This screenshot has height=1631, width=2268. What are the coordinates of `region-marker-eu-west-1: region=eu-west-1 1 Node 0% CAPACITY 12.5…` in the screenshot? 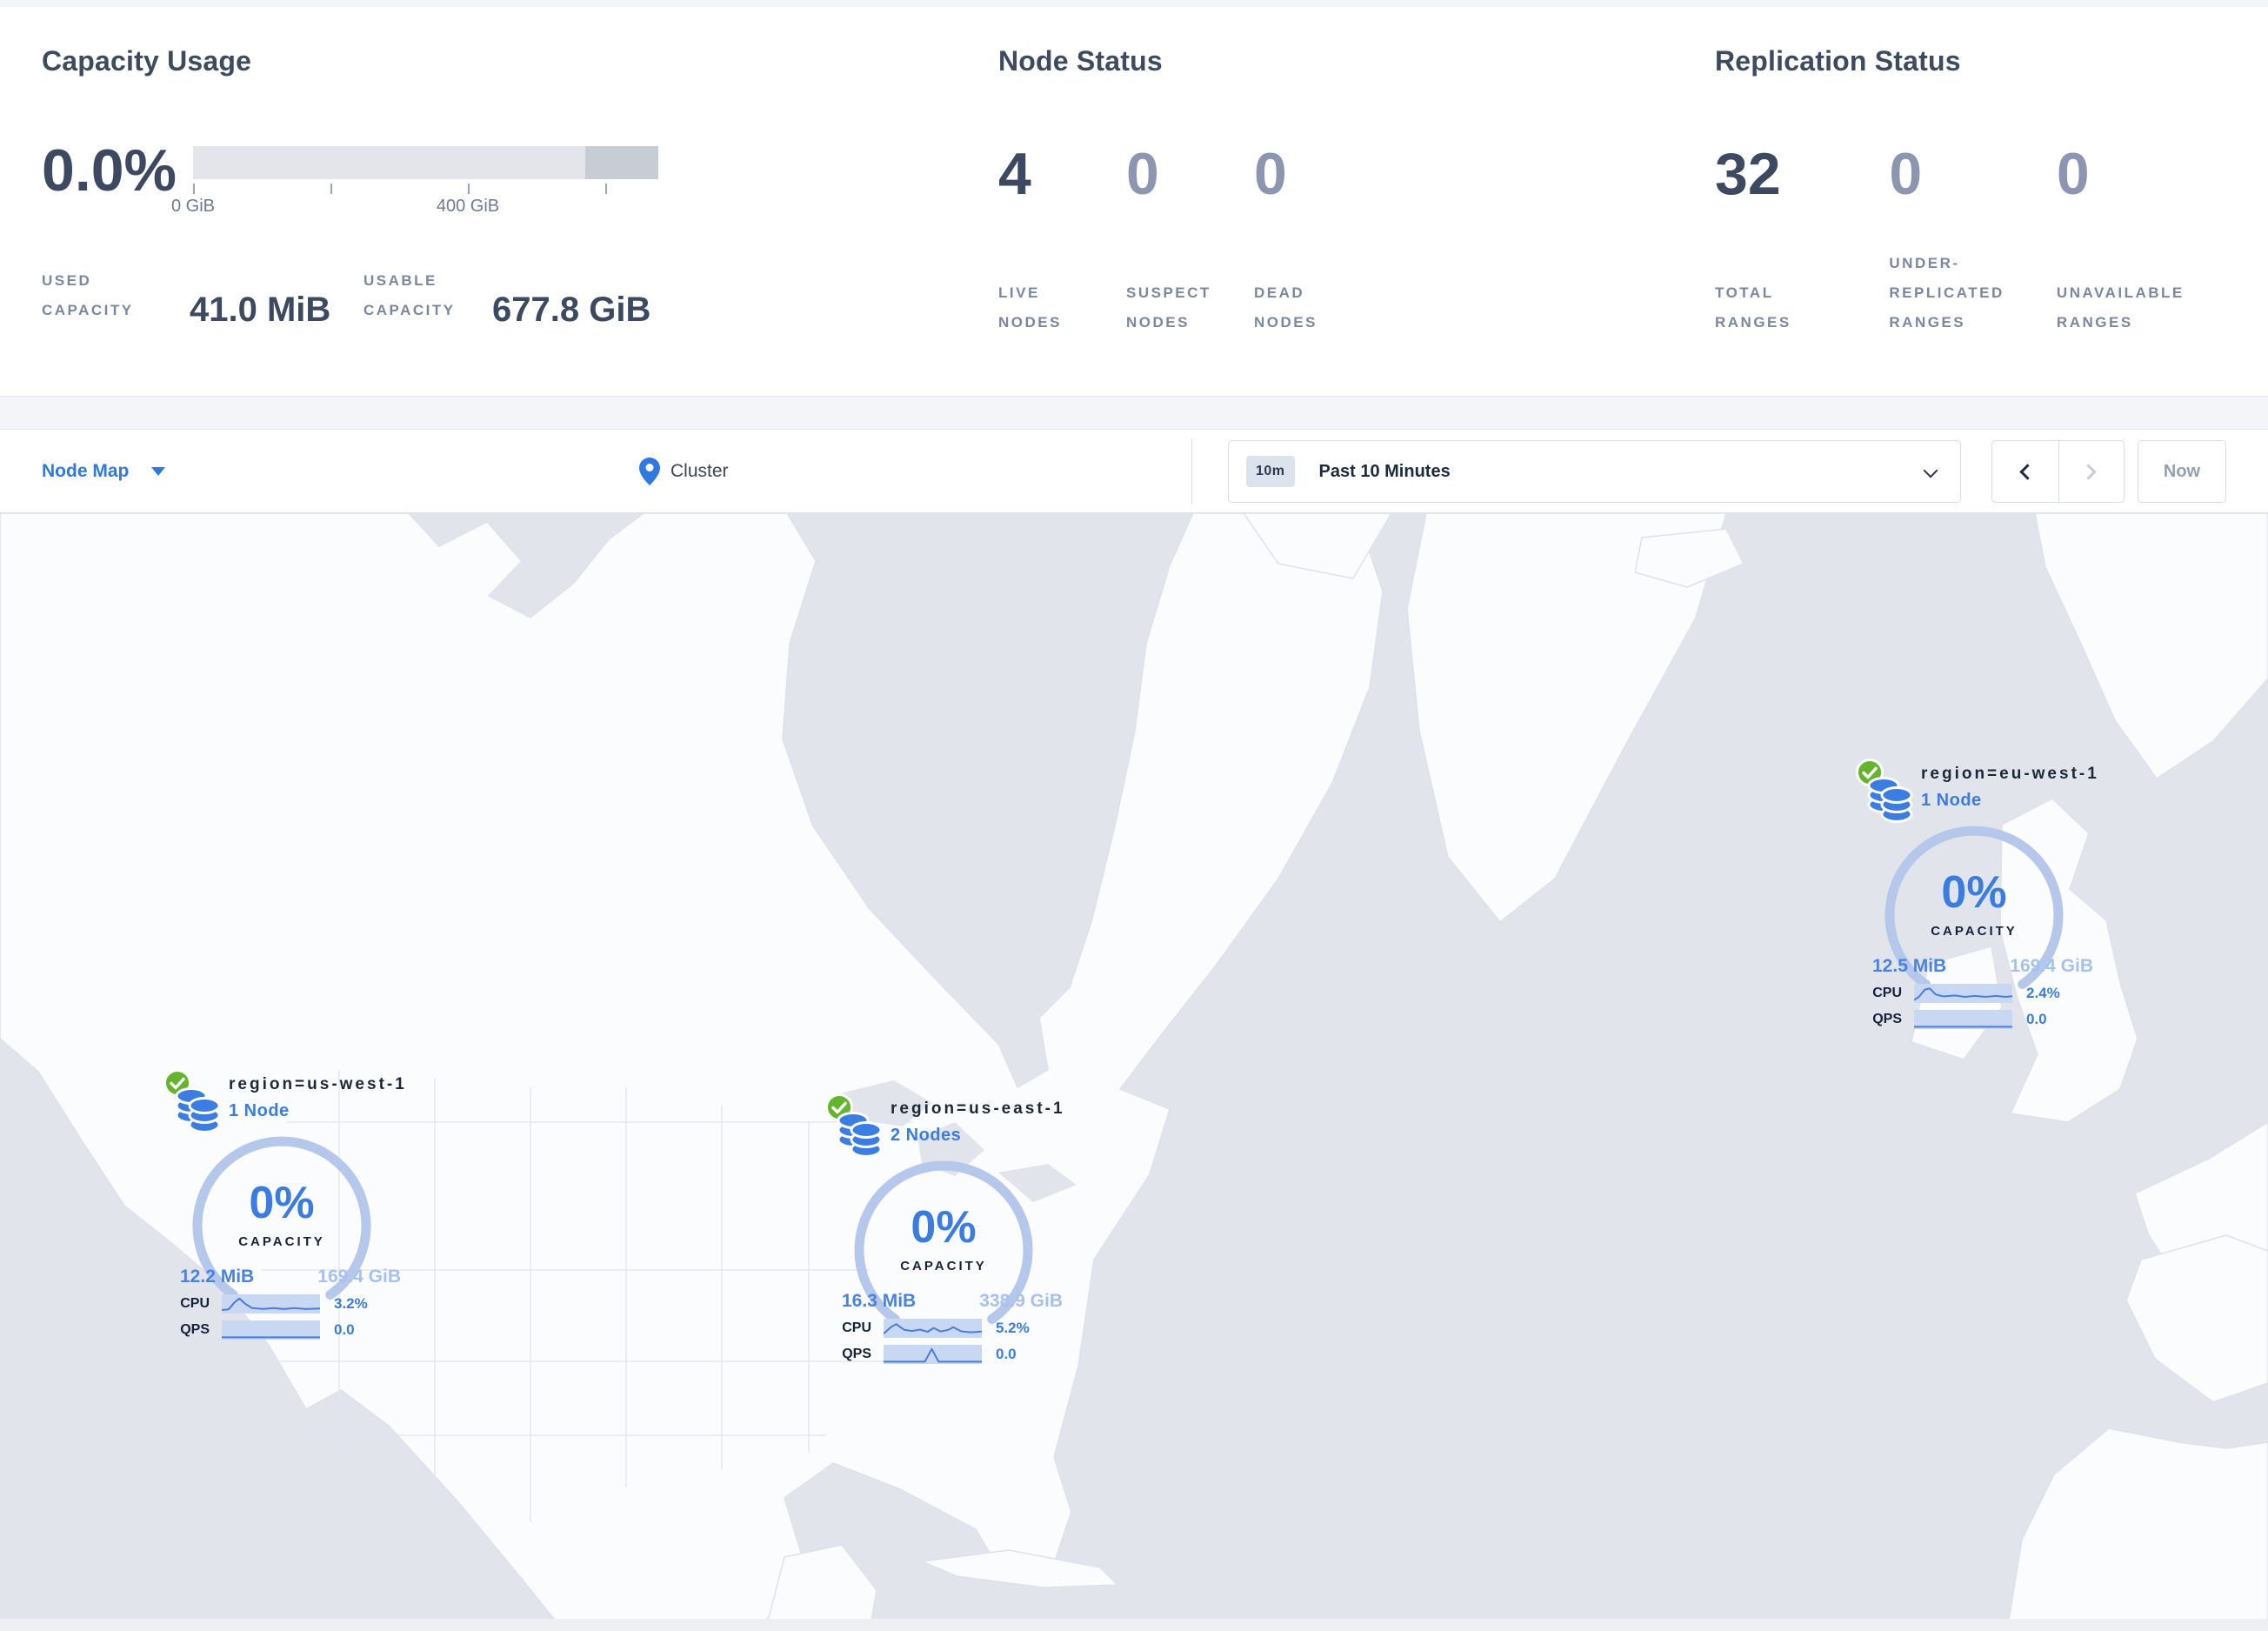 It's located at (1985, 901).